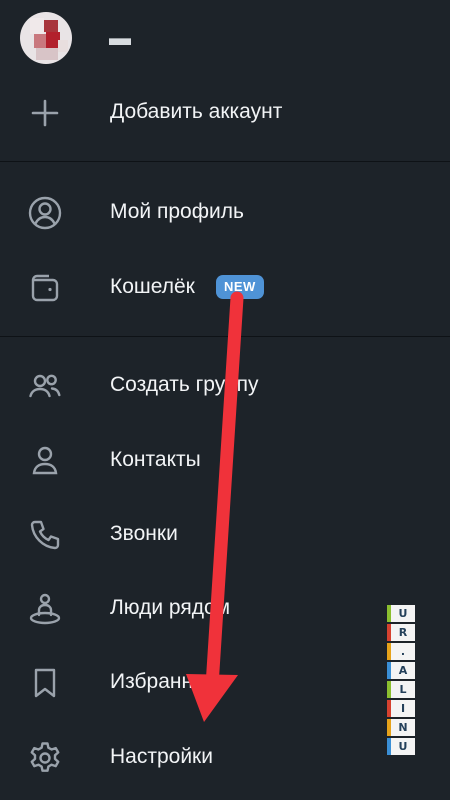 The height and width of the screenshot is (800, 450). Describe the element at coordinates (177, 211) in the screenshot. I see `profile-label: Мой профиль` at that location.